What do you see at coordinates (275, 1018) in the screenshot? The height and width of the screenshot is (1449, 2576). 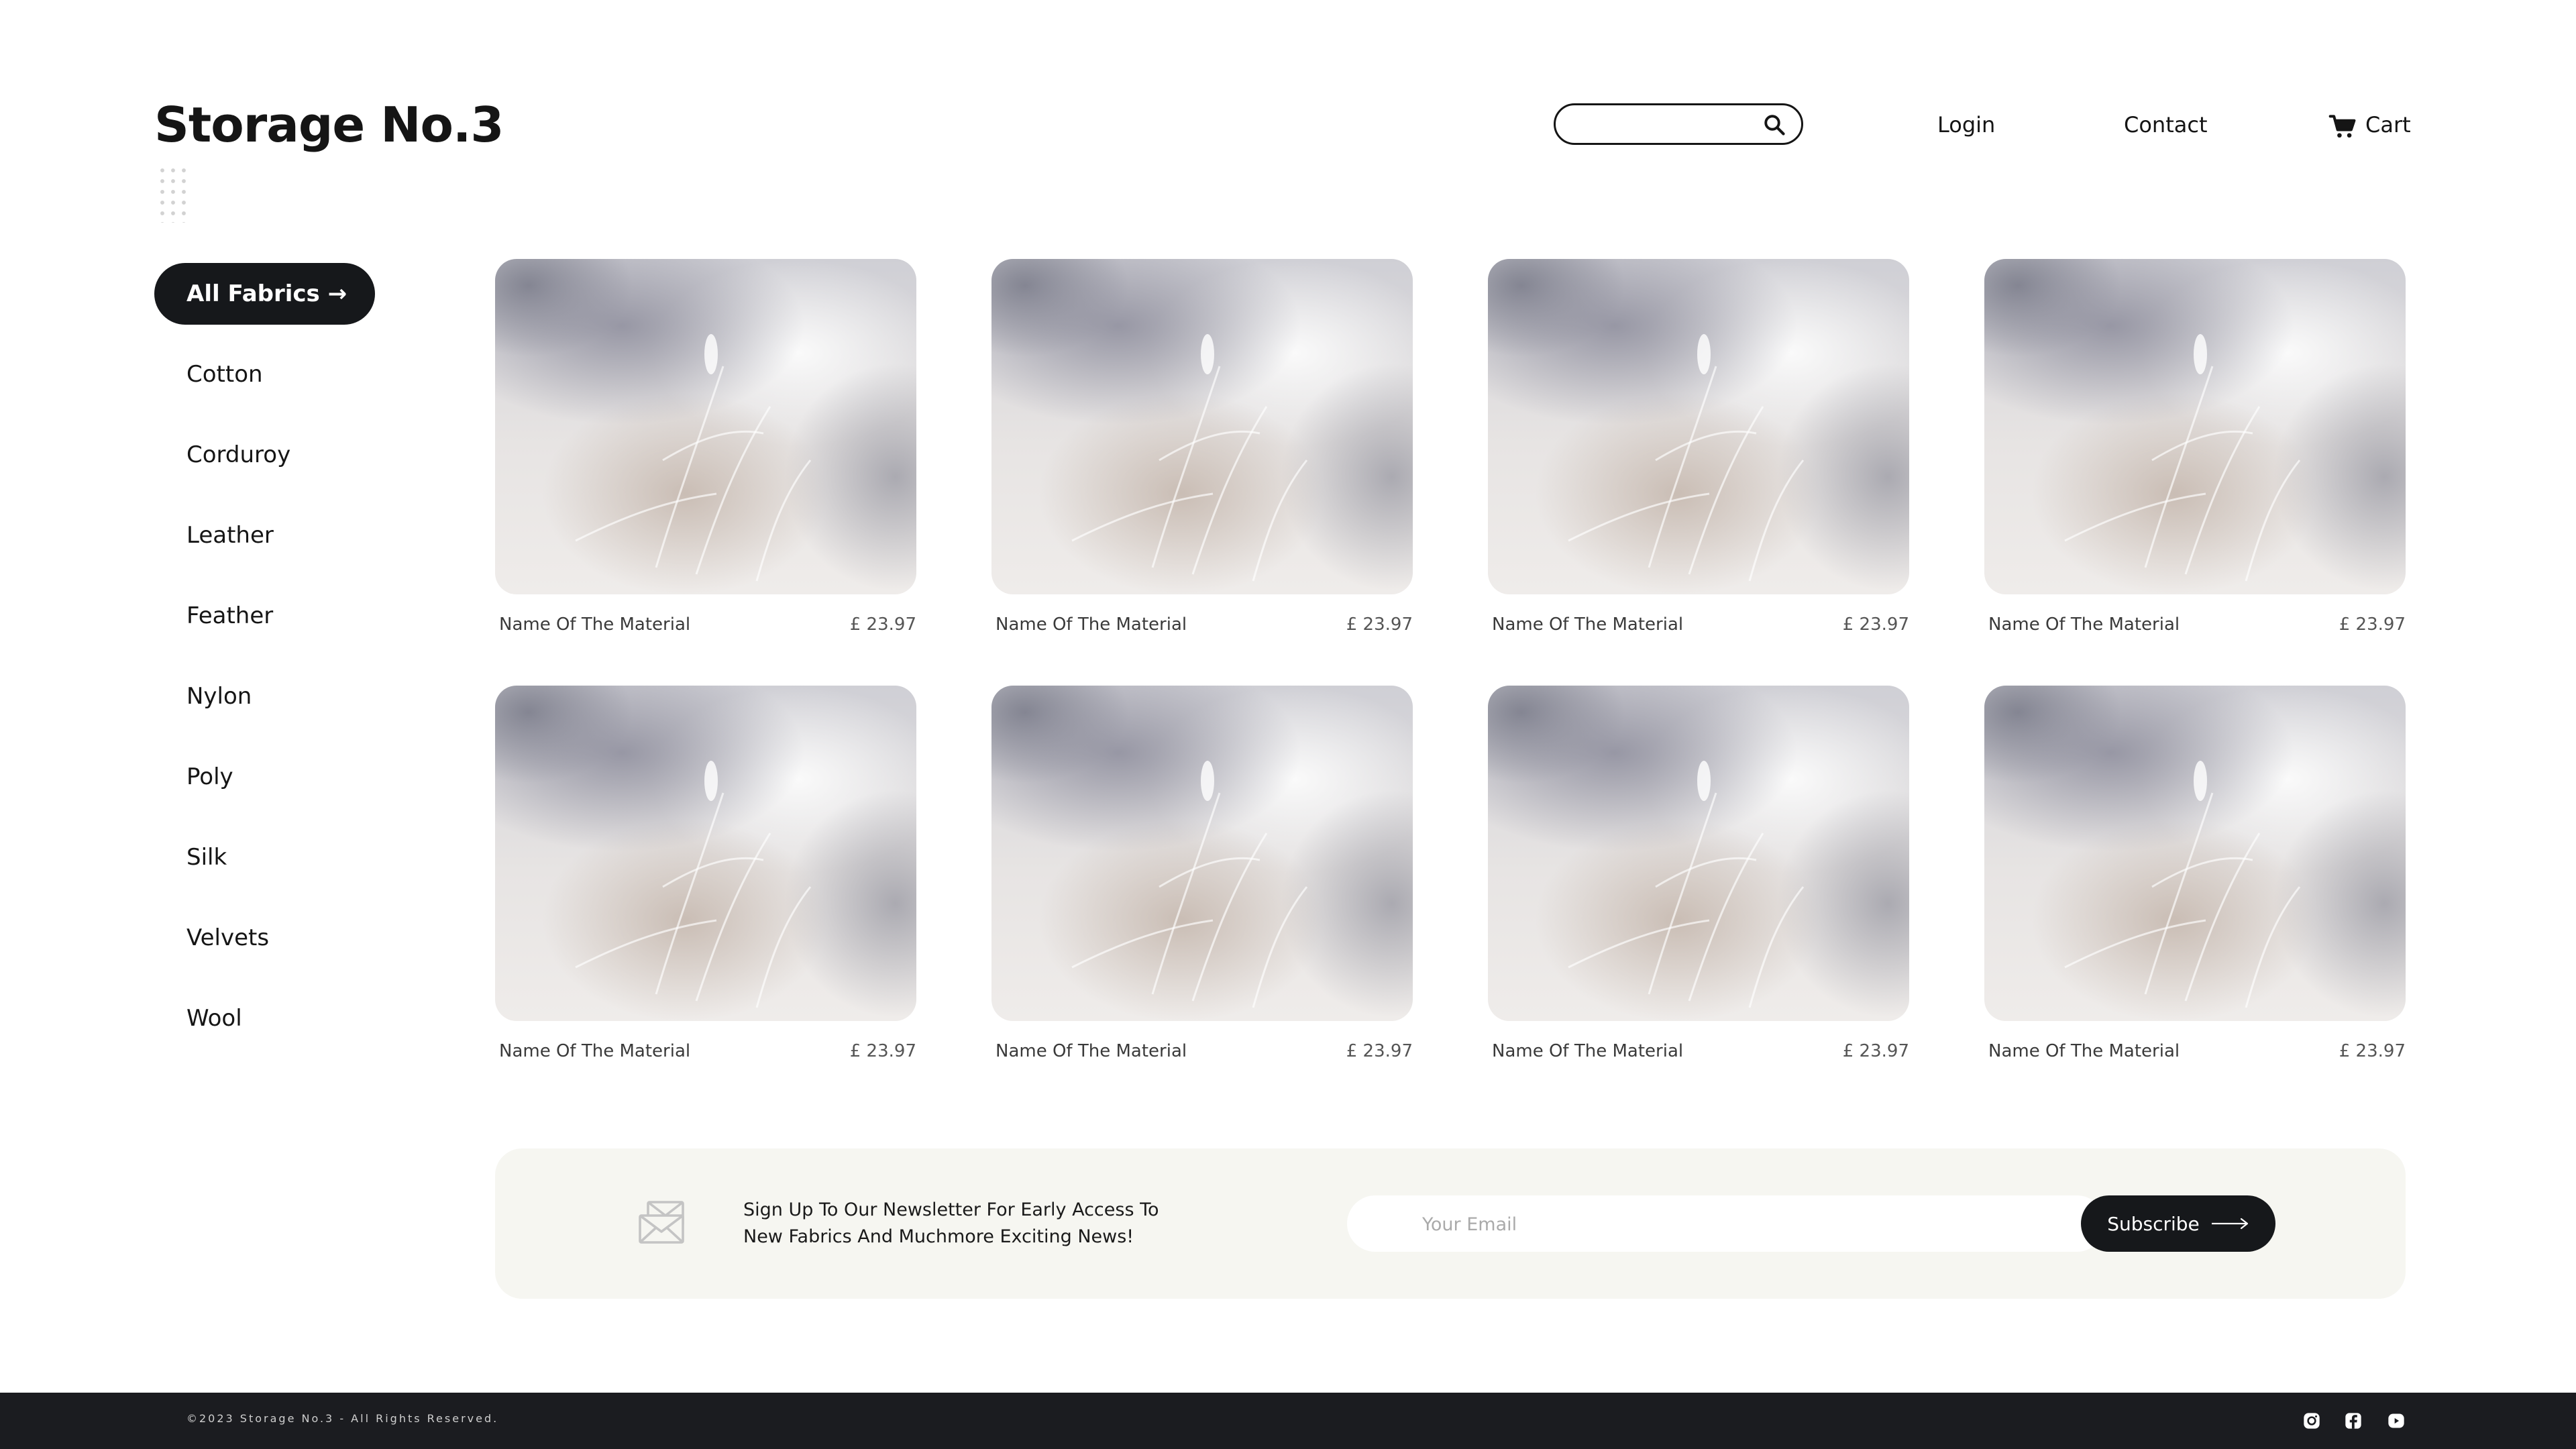 I see `category-item-wool: Wool` at bounding box center [275, 1018].